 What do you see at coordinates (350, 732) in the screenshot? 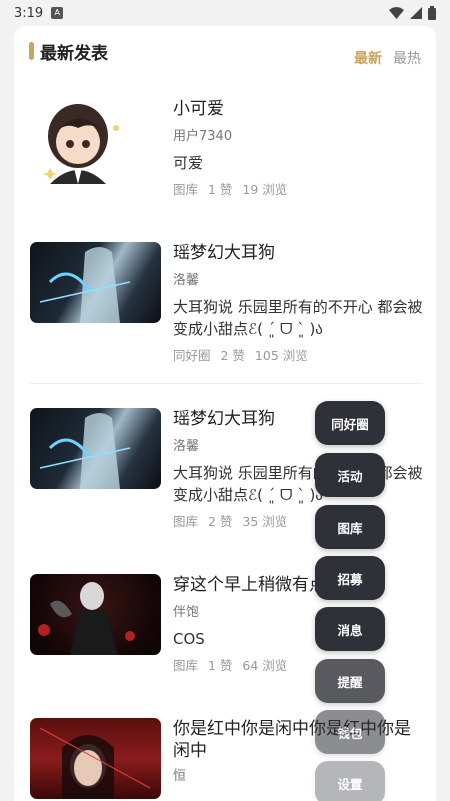
I see `fab-item-wallet: 钱包` at bounding box center [350, 732].